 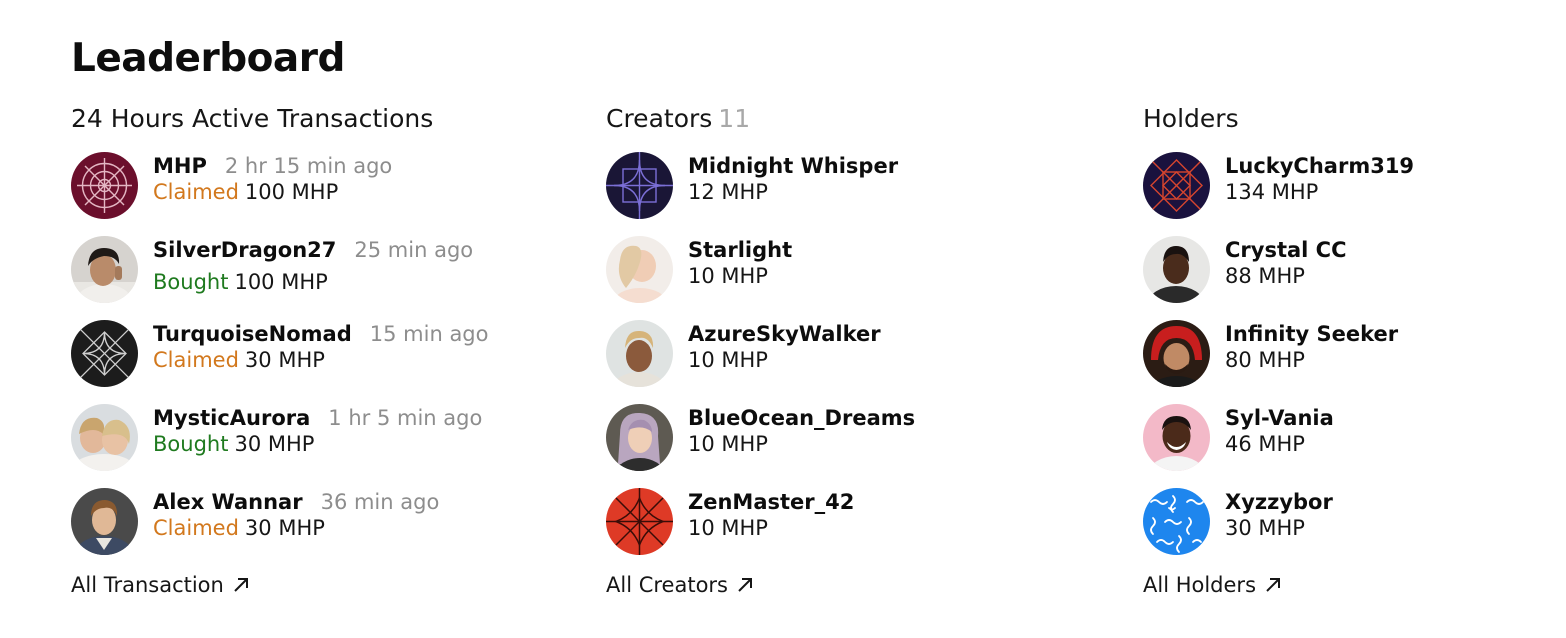 I want to click on holder-row: Xyzzybor 30 MHP, so click(x=1278, y=530).